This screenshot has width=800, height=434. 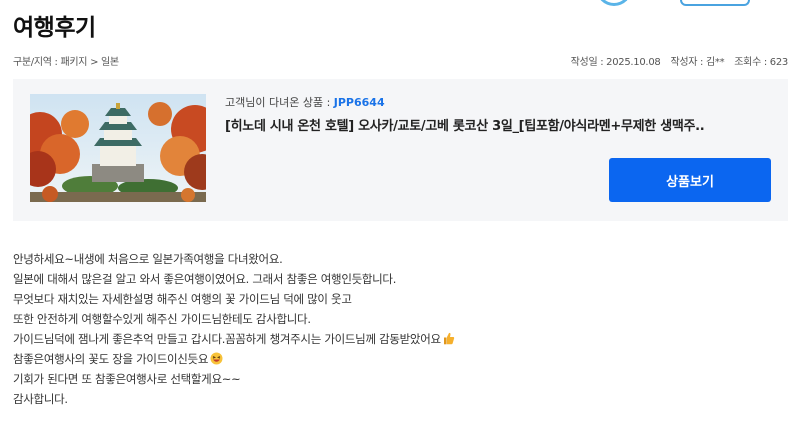 I want to click on review-line-text: 참좋은여행사의 꽃도 장을 가이드이신듯요, so click(x=111, y=359).